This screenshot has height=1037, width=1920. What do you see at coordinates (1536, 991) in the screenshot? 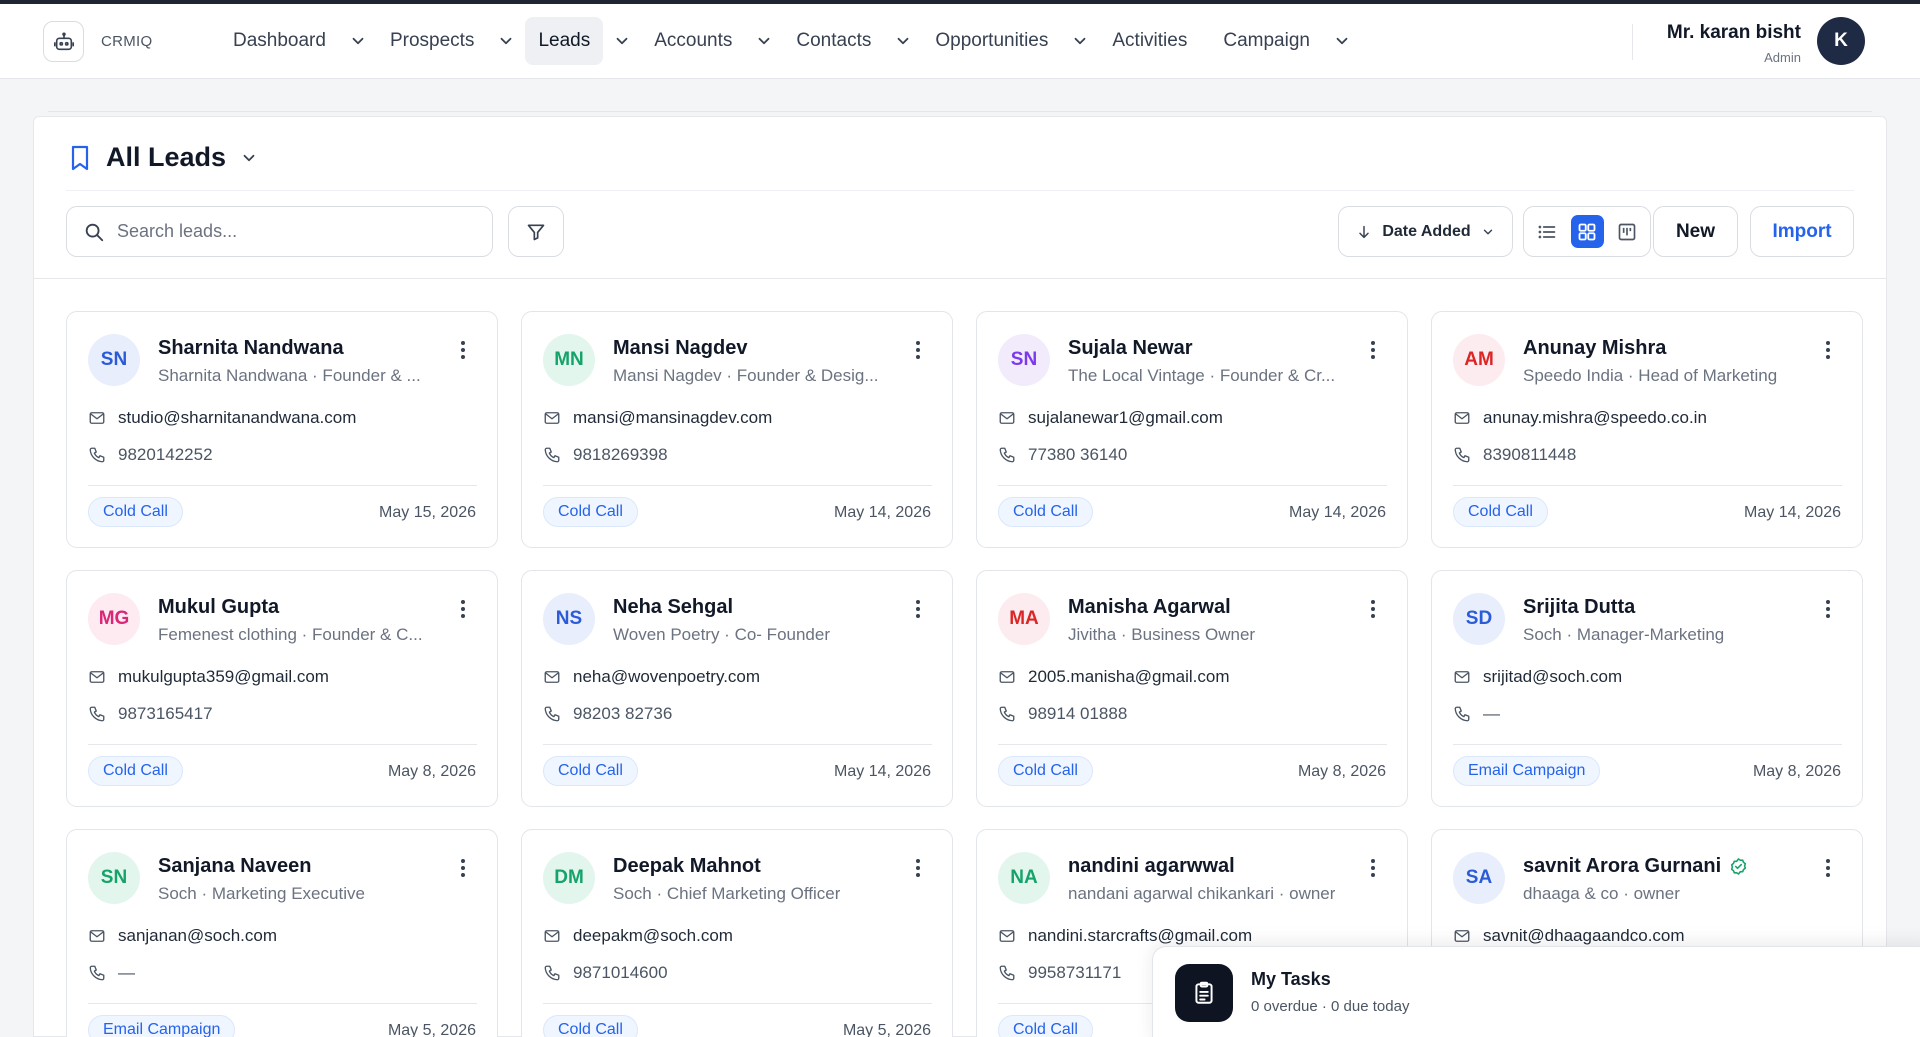
I see `my-tasks-widget: My Tasks 0 overdue · 0 due today` at bounding box center [1536, 991].